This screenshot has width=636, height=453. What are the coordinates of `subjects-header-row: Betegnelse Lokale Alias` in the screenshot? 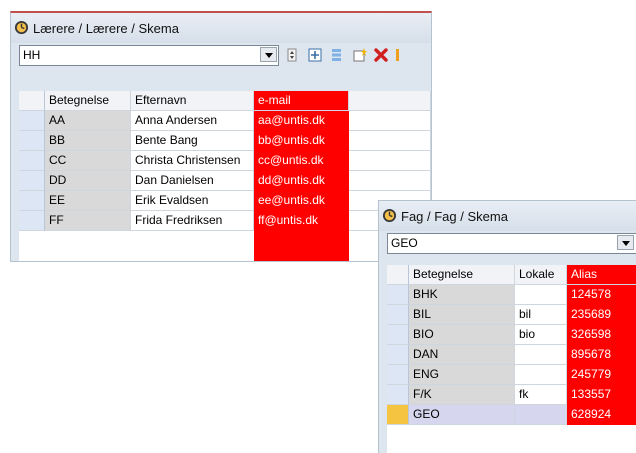 It's located at (511, 275).